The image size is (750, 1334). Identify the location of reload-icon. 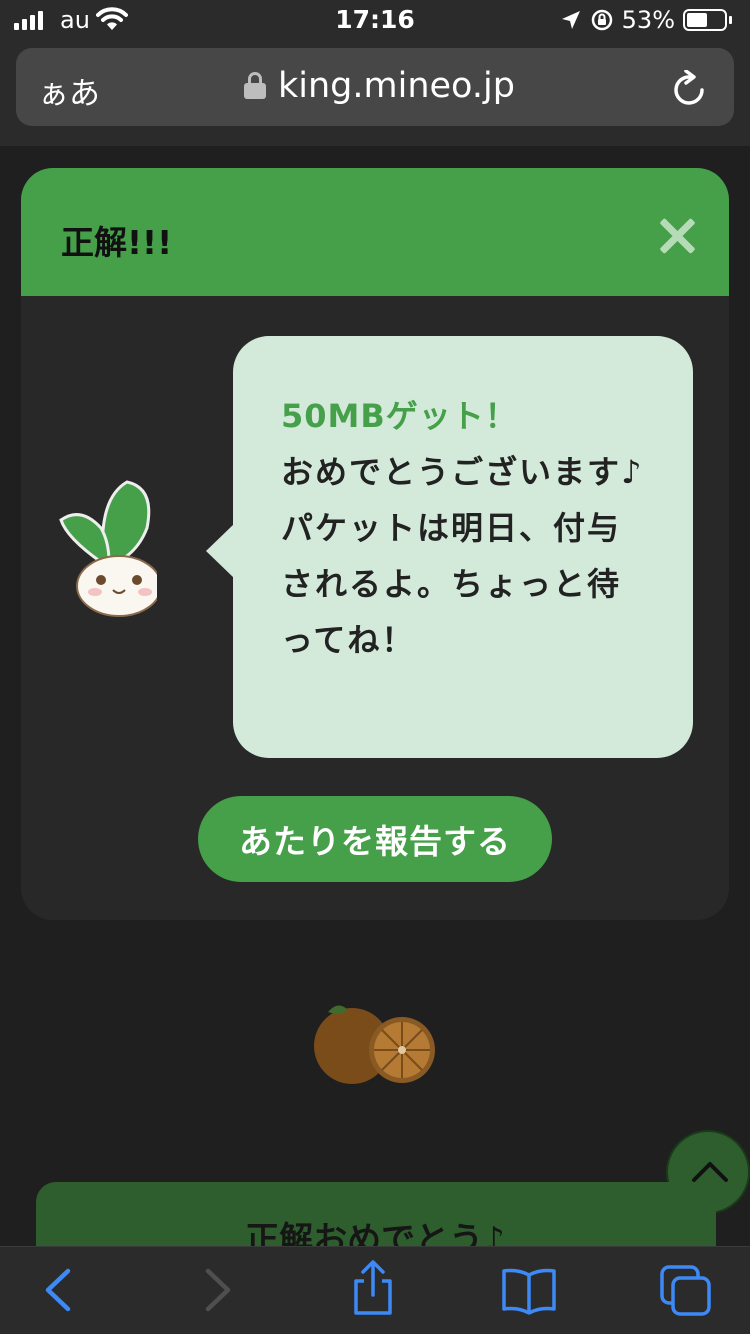
(690, 89).